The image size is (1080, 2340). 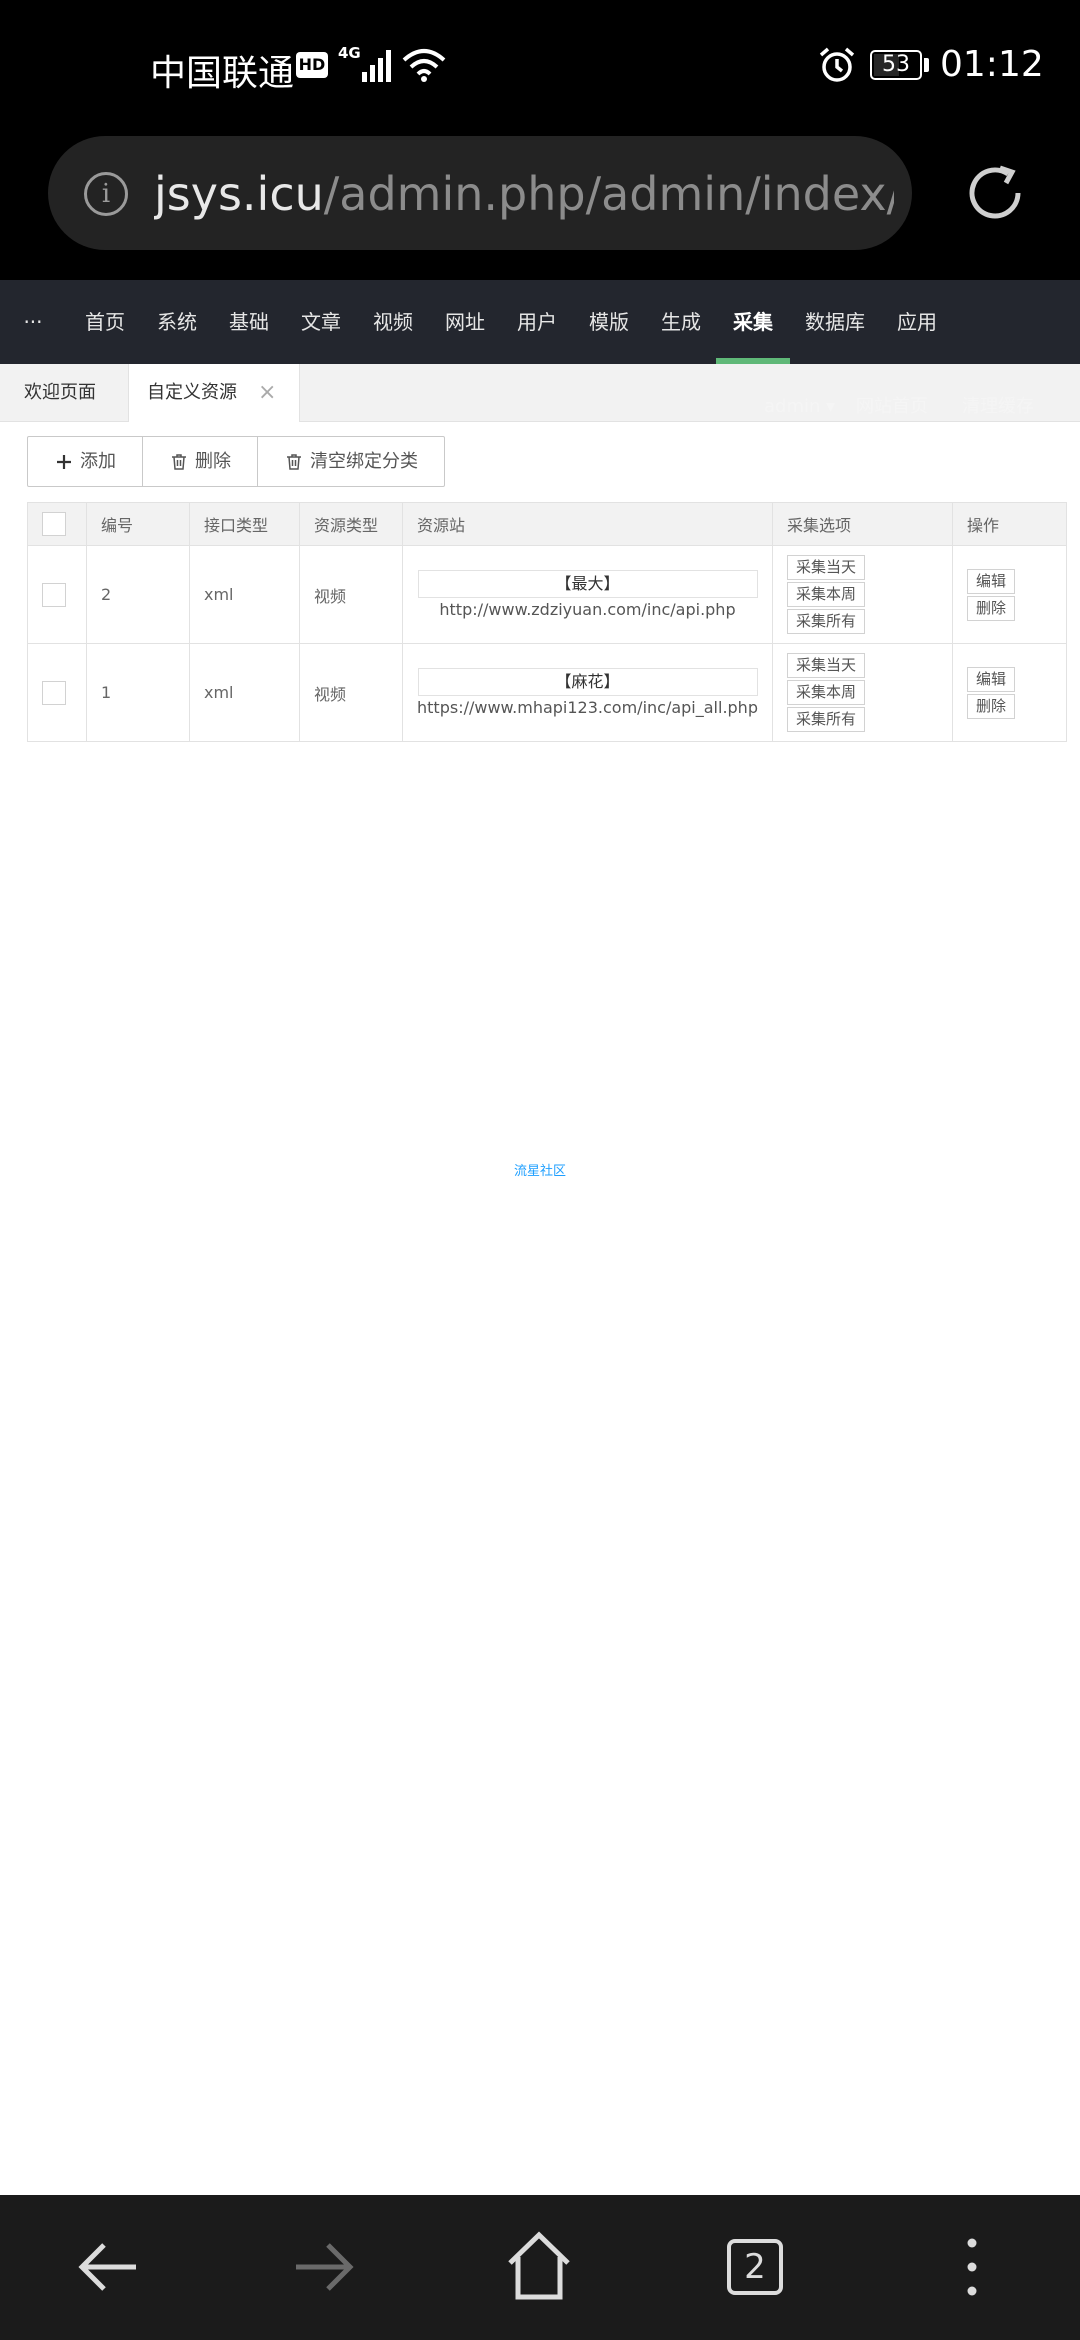 I want to click on browser-address-area: i jsys.icu/admin.php/admin/index/i, so click(x=540, y=205).